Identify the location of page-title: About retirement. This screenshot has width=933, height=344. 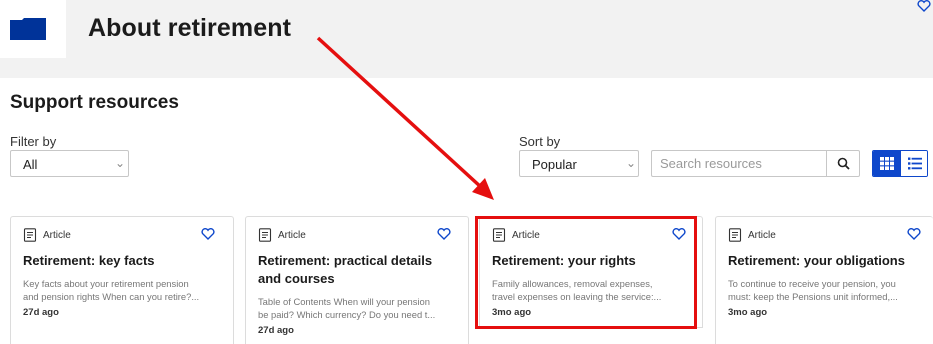
(190, 28).